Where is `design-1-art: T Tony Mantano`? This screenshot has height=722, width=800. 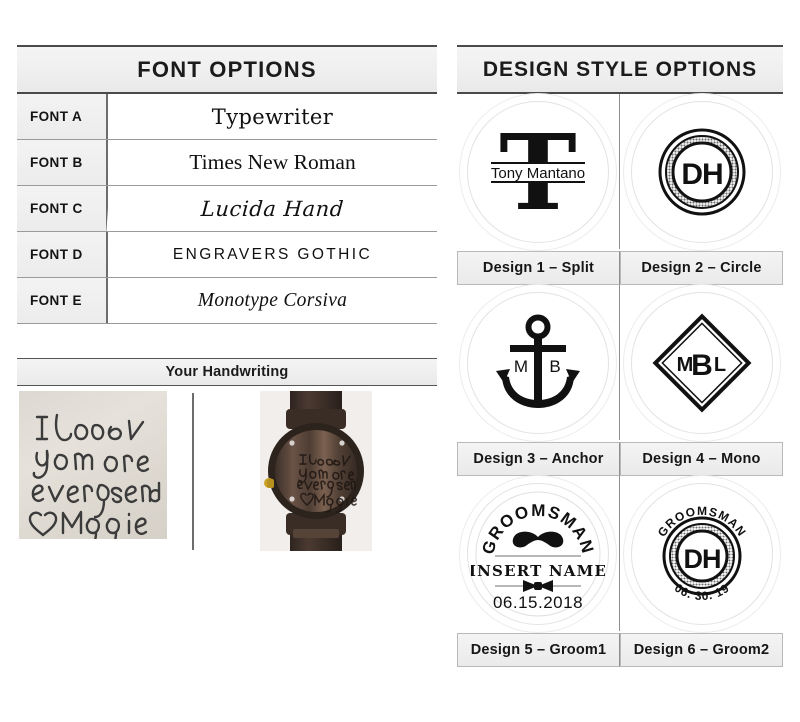
design-1-art: T Tony Mantano is located at coordinates (538, 171).